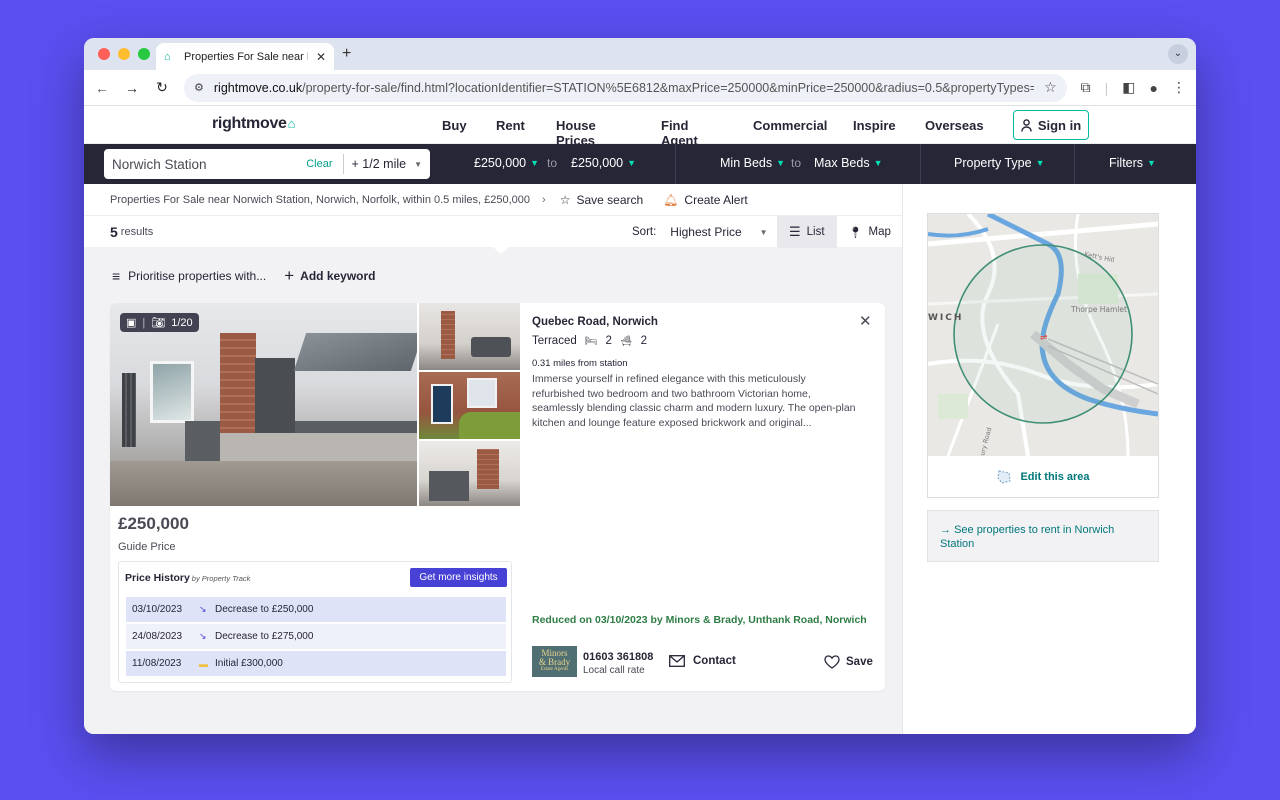  What do you see at coordinates (321, 57) in the screenshot?
I see `close-tab-icon: ✕` at bounding box center [321, 57].